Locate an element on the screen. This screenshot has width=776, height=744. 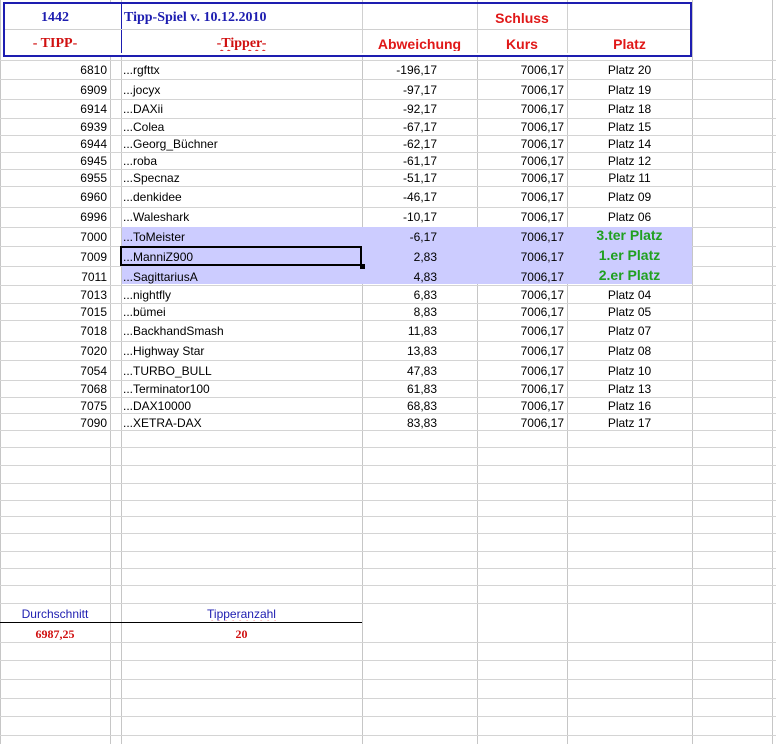
header-col-tipp: - TIPP- is located at coordinates (55, 44).